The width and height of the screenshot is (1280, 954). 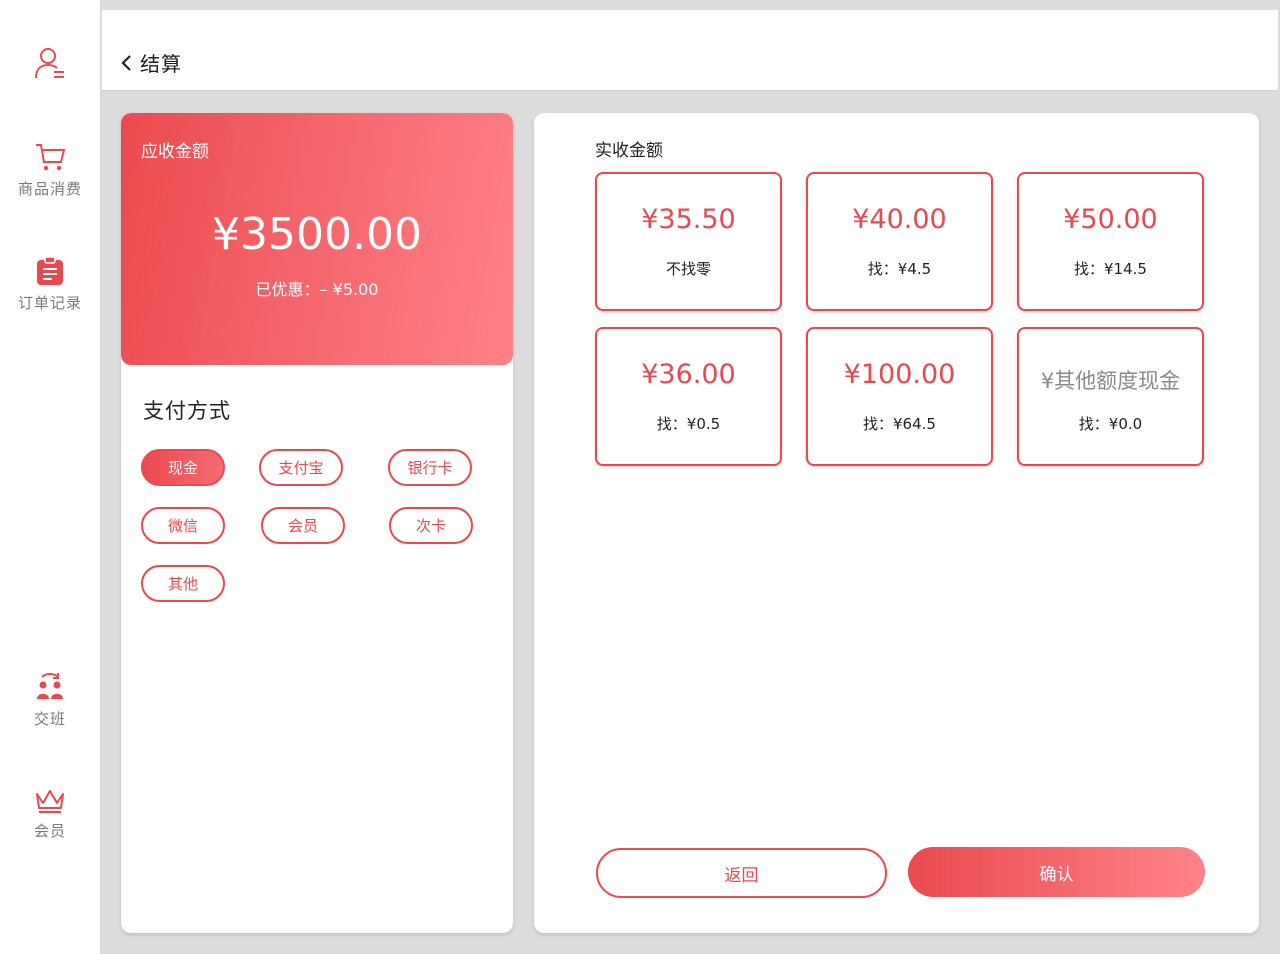 I want to click on amount-option: ¥100.00 找：¥64.5, so click(x=899, y=396).